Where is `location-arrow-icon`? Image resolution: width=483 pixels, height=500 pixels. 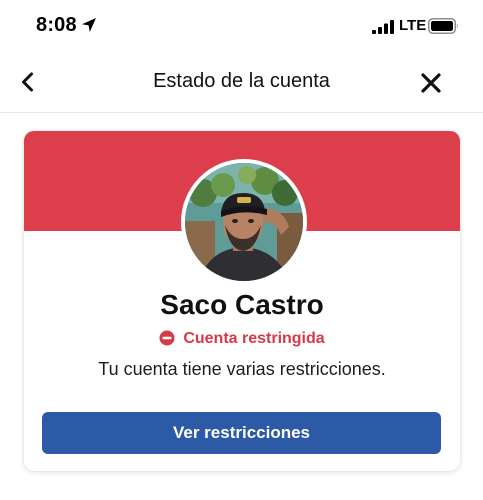
location-arrow-icon is located at coordinates (89, 25).